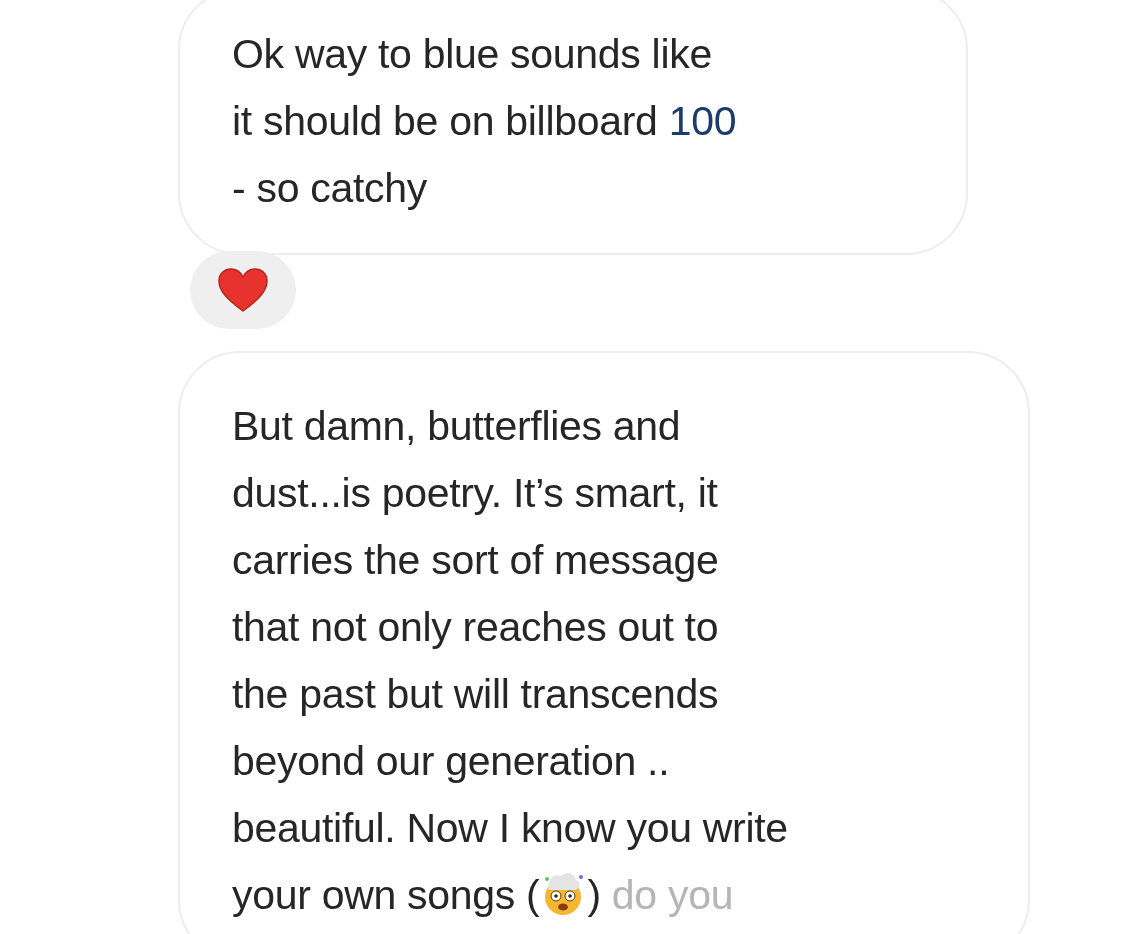  What do you see at coordinates (485, 121) in the screenshot?
I see `message-text: Ok way to blue sounds like it should be on billboard 100 - so catchy` at bounding box center [485, 121].